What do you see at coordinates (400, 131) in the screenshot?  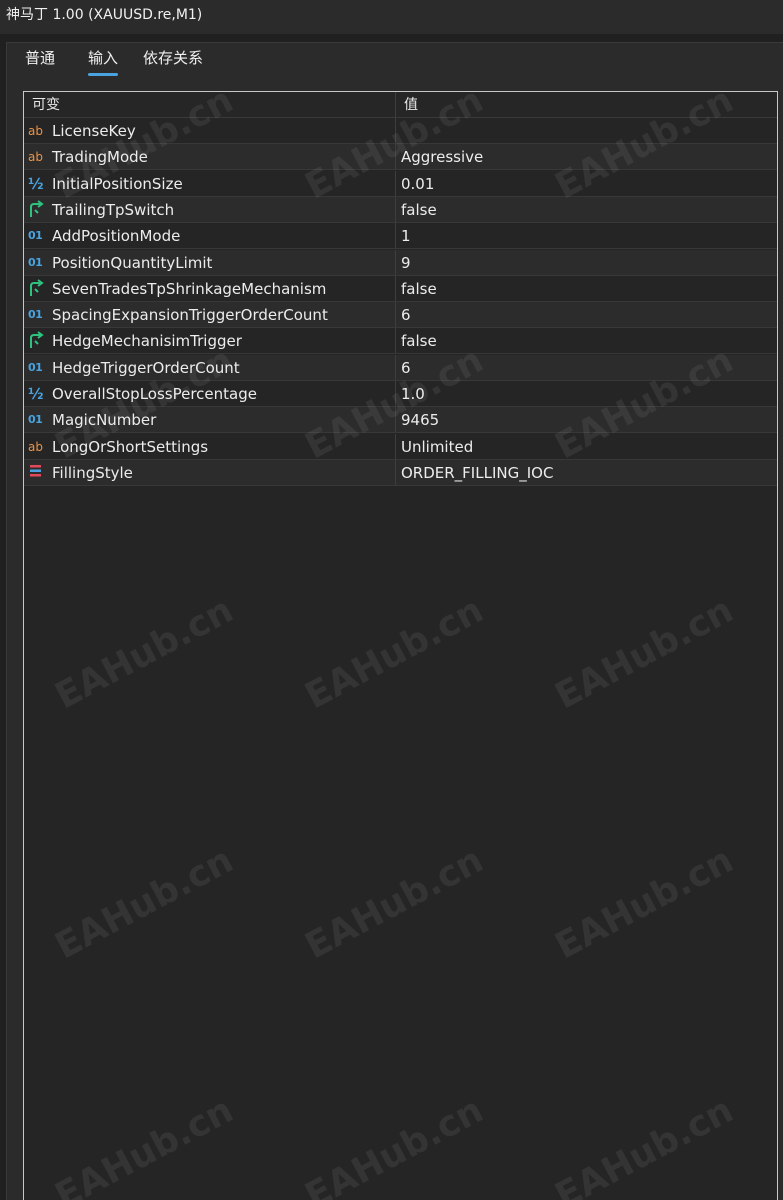 I see `table-row: ab LicenseKey` at bounding box center [400, 131].